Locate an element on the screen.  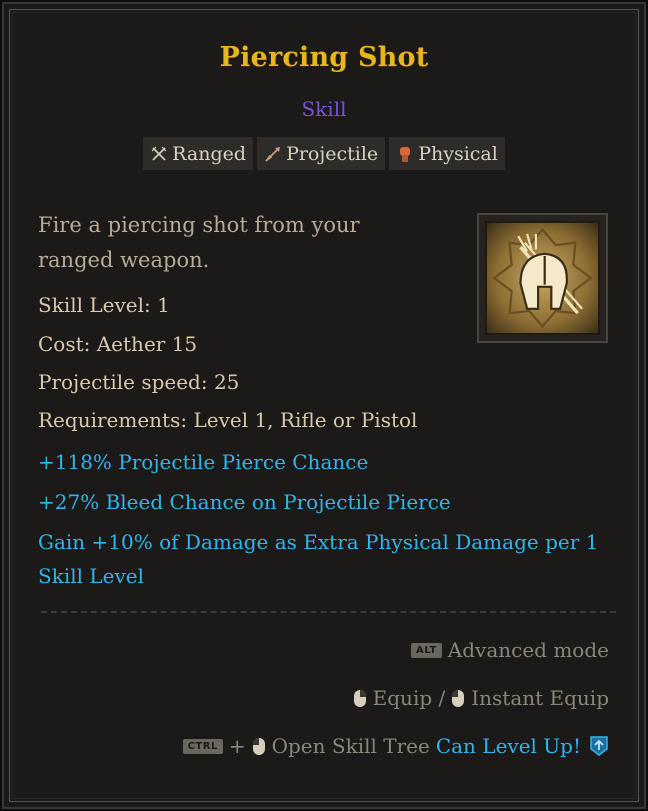
stat-cost: Cost: Aether 15 is located at coordinates (118, 344).